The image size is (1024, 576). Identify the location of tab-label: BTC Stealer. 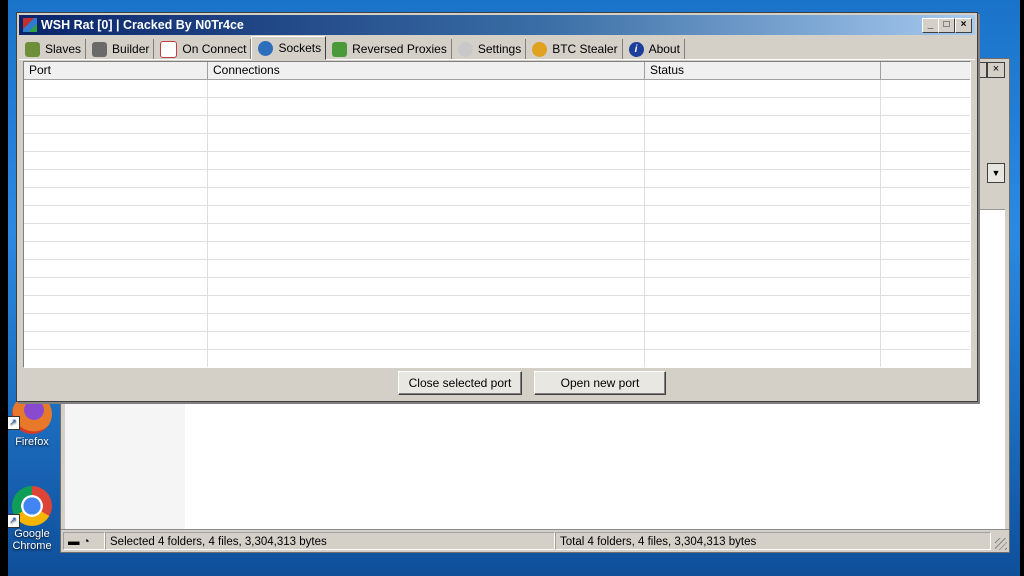
(585, 49).